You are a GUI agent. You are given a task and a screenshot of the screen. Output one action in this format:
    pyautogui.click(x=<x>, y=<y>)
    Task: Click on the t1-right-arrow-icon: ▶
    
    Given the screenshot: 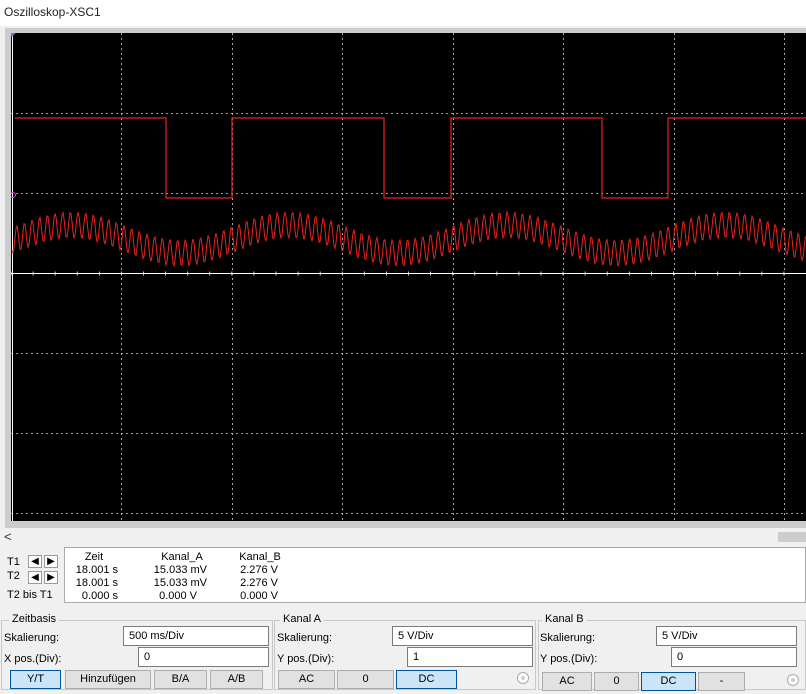 What is the action you would take?
    pyautogui.click(x=51, y=561)
    